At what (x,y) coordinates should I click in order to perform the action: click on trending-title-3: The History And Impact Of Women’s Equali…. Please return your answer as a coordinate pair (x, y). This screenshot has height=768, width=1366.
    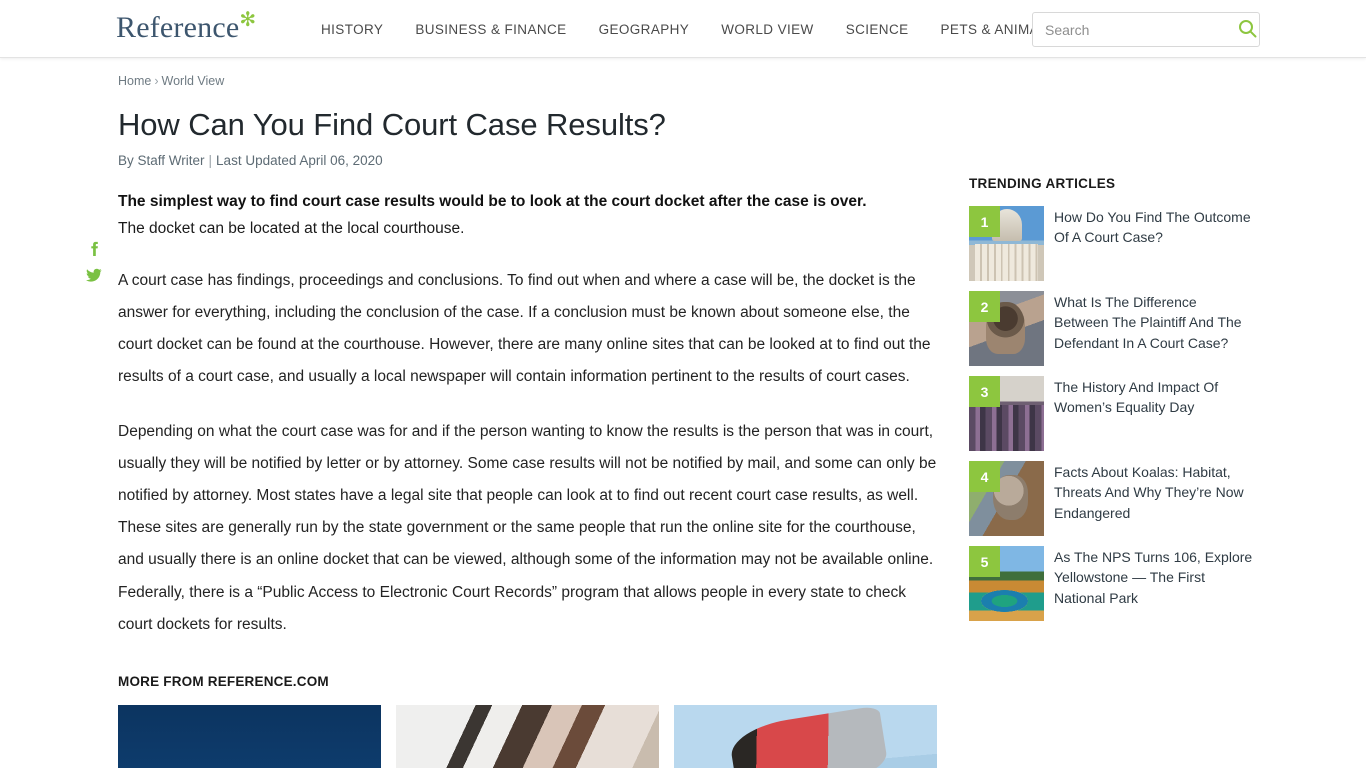
    Looking at the image, I should click on (1154, 413).